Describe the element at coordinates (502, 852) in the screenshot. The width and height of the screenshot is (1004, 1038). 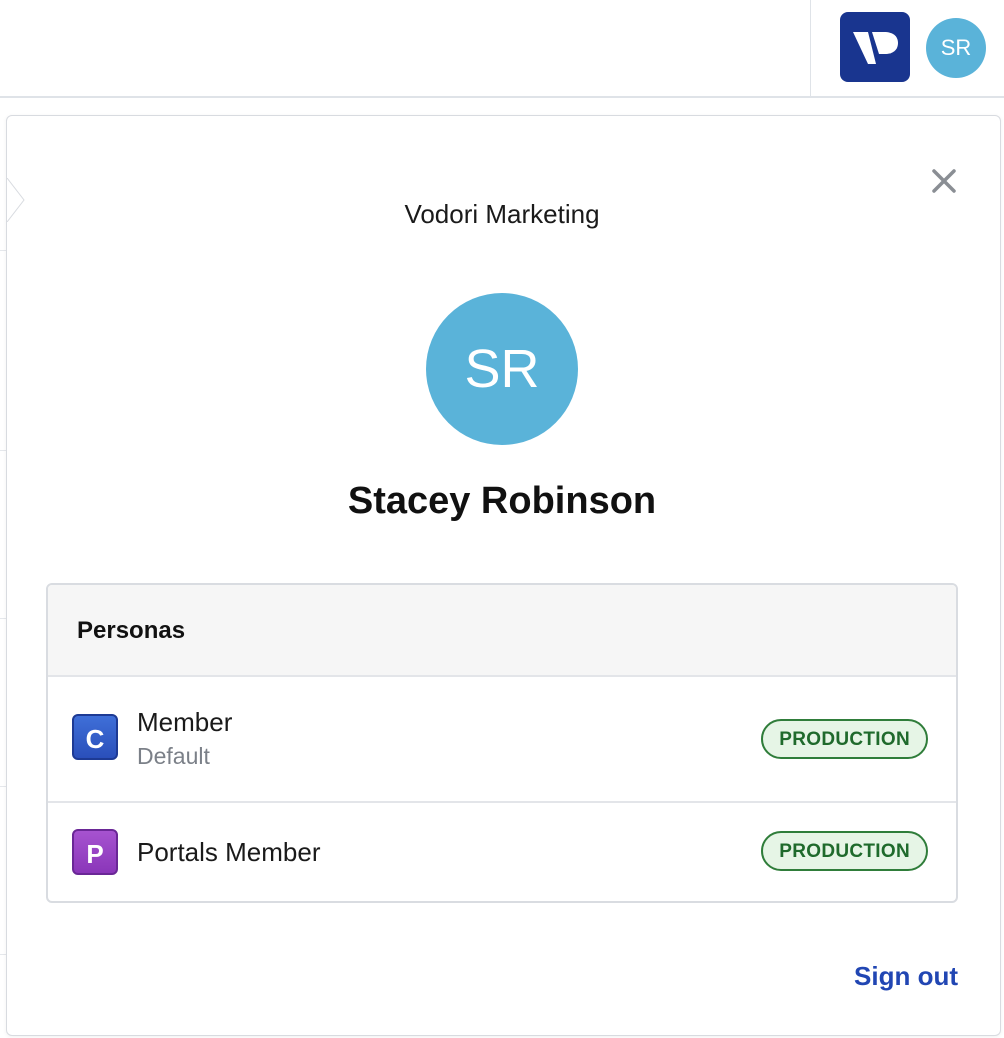
I see `persona-item-portals-member: P Portals Member PRODUCTION` at that location.